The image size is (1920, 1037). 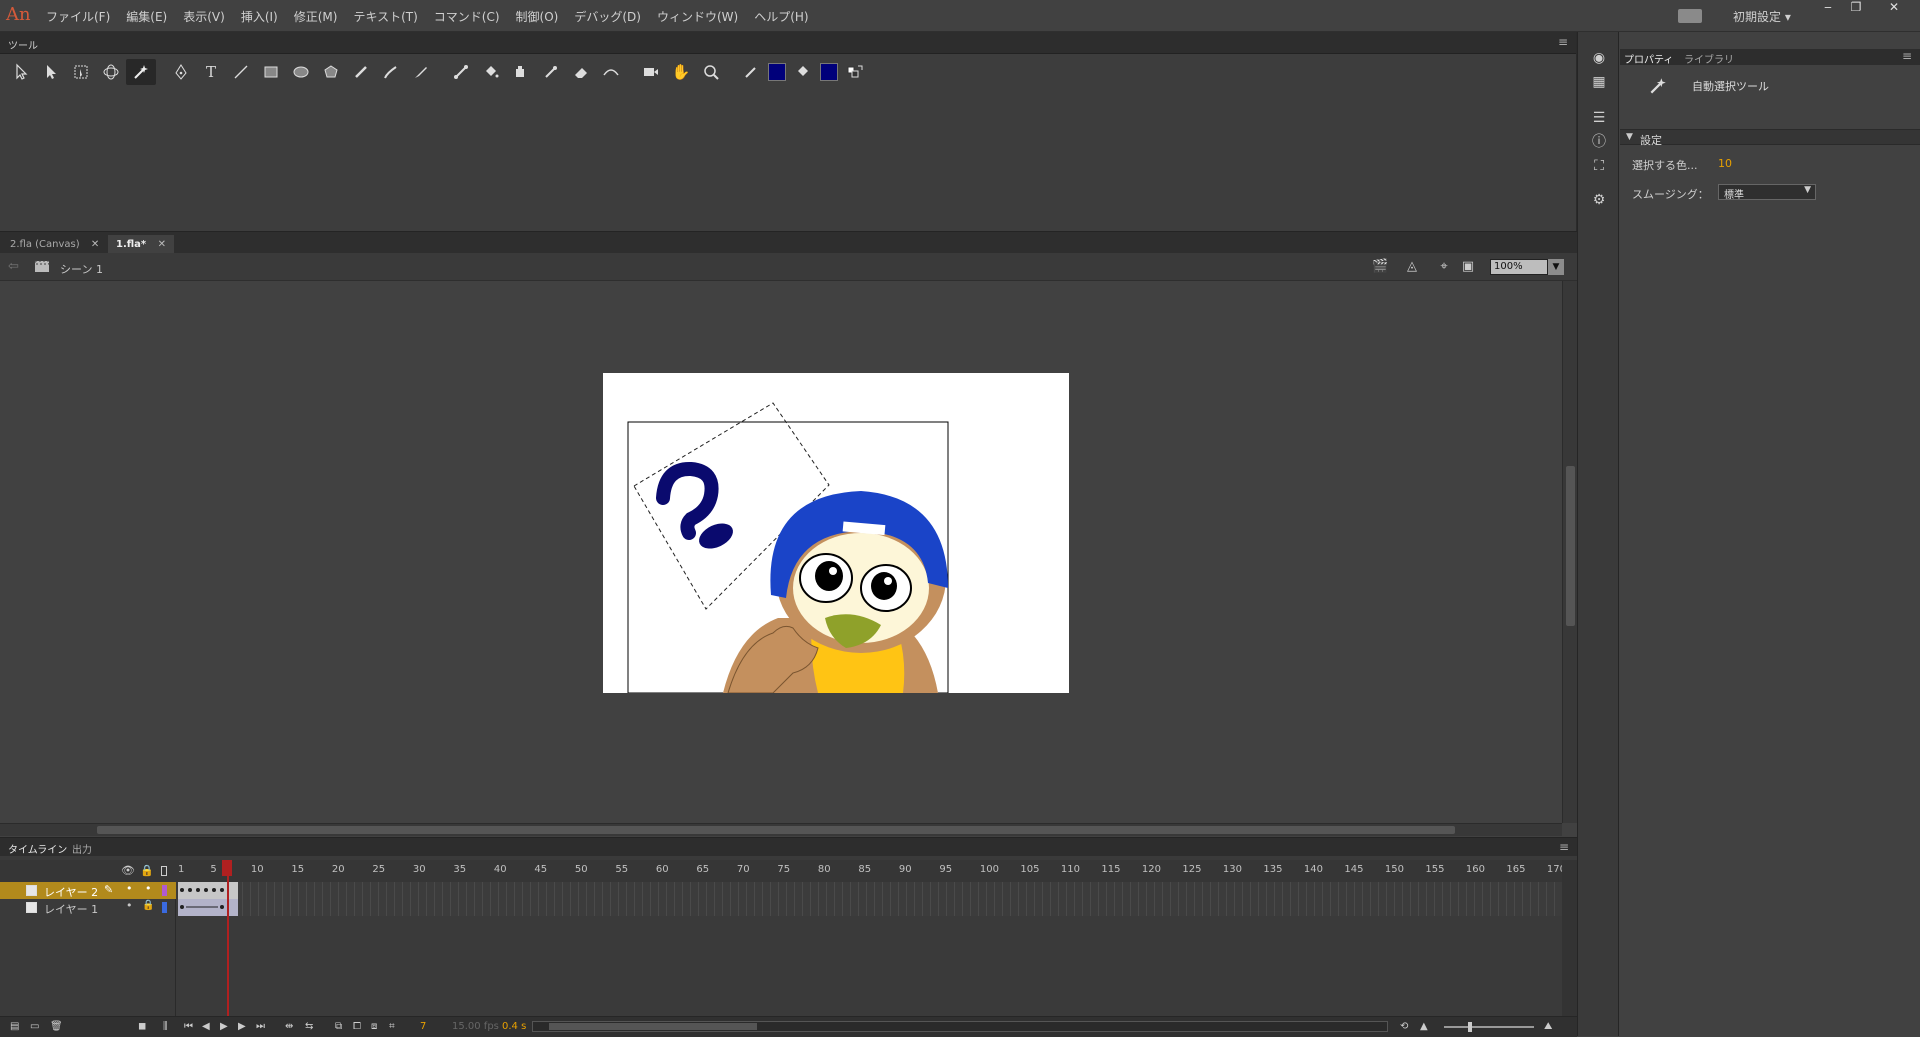 What do you see at coordinates (385, 16) in the screenshot?
I see `menu-text: テキスト(T)` at bounding box center [385, 16].